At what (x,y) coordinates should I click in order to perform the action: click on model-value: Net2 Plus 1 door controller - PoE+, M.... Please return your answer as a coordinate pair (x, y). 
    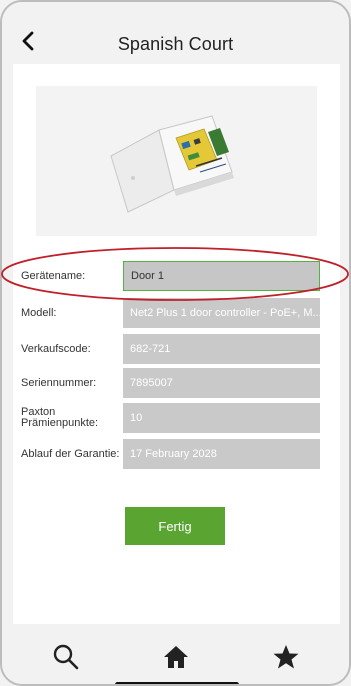
    Looking at the image, I should click on (221, 313).